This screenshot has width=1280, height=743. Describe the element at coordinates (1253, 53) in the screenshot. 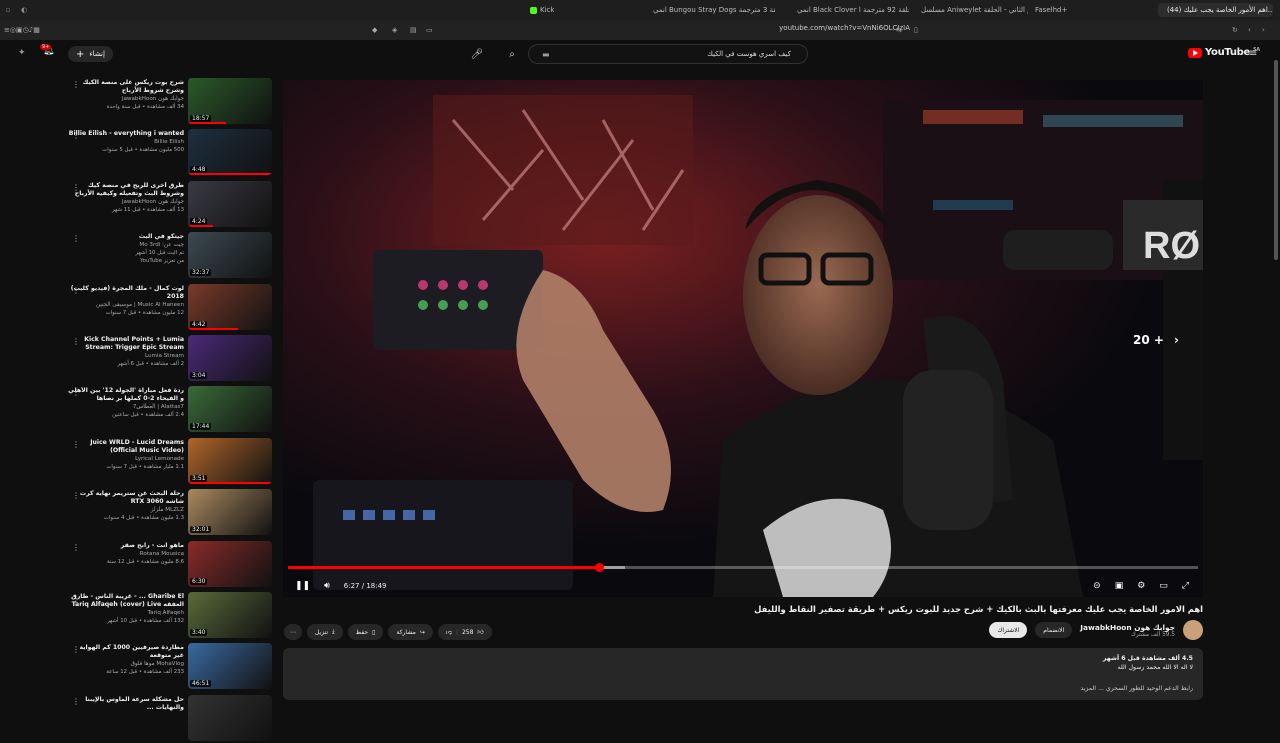

I see `guide-menu-icon: ≡` at that location.